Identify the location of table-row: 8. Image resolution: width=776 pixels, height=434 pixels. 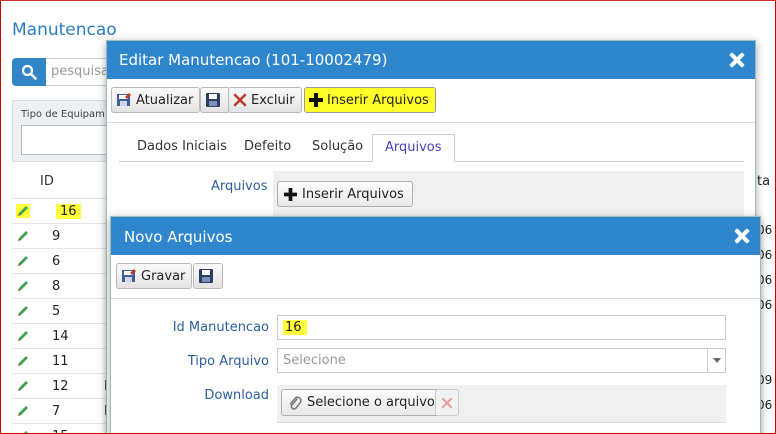
(62, 285).